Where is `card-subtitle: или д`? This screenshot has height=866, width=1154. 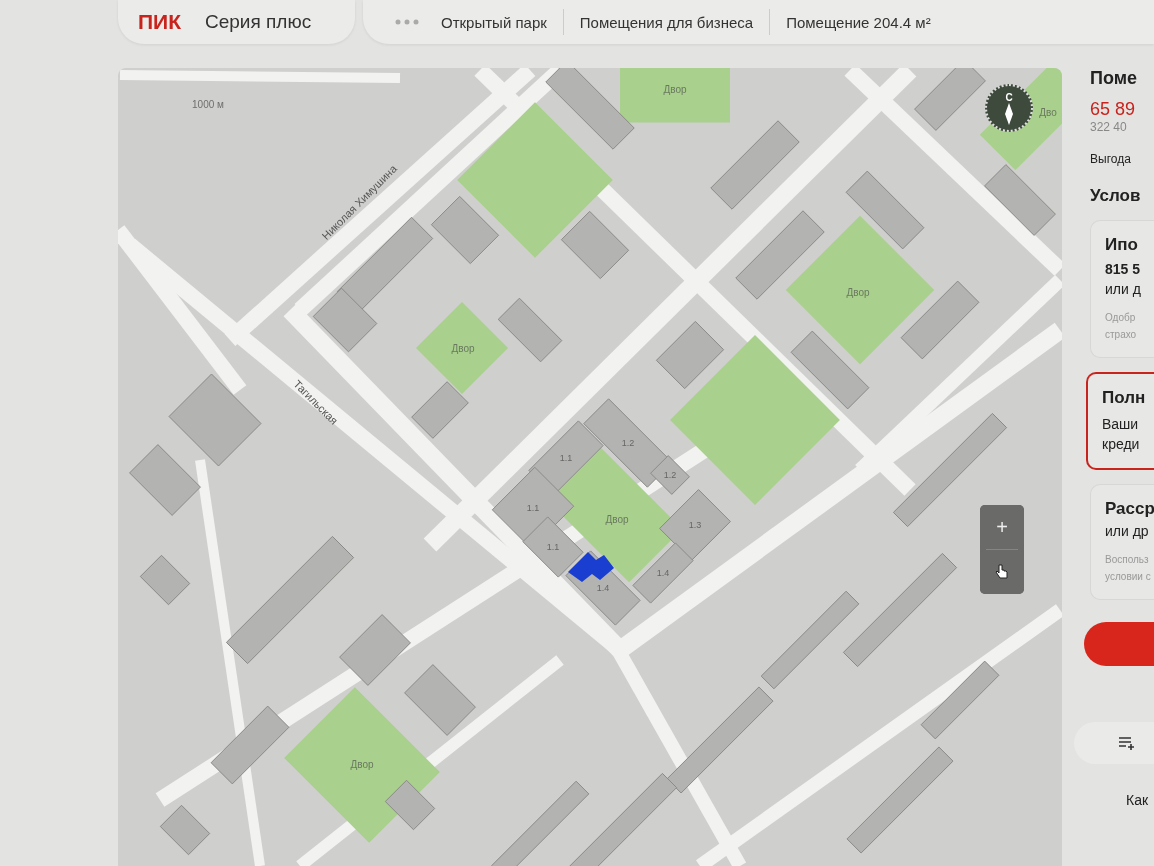
card-subtitle: или д is located at coordinates (1123, 289).